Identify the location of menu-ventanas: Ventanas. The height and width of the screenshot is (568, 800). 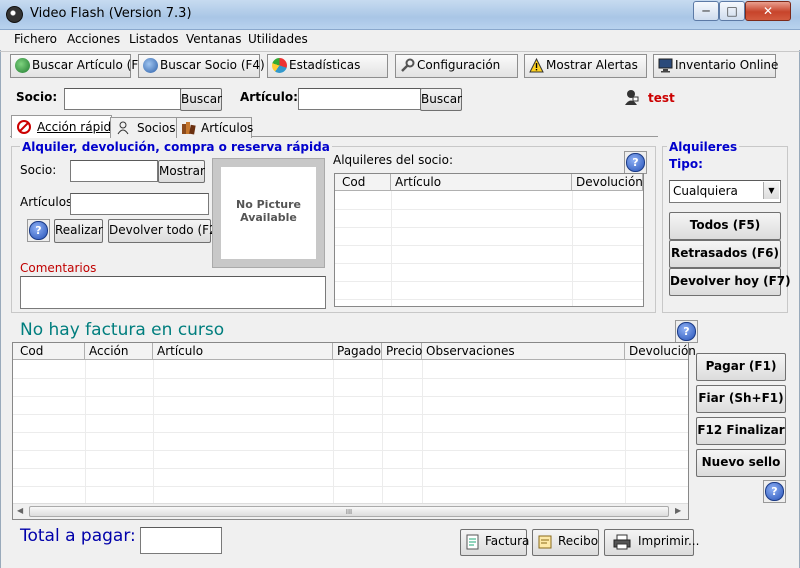
(214, 39).